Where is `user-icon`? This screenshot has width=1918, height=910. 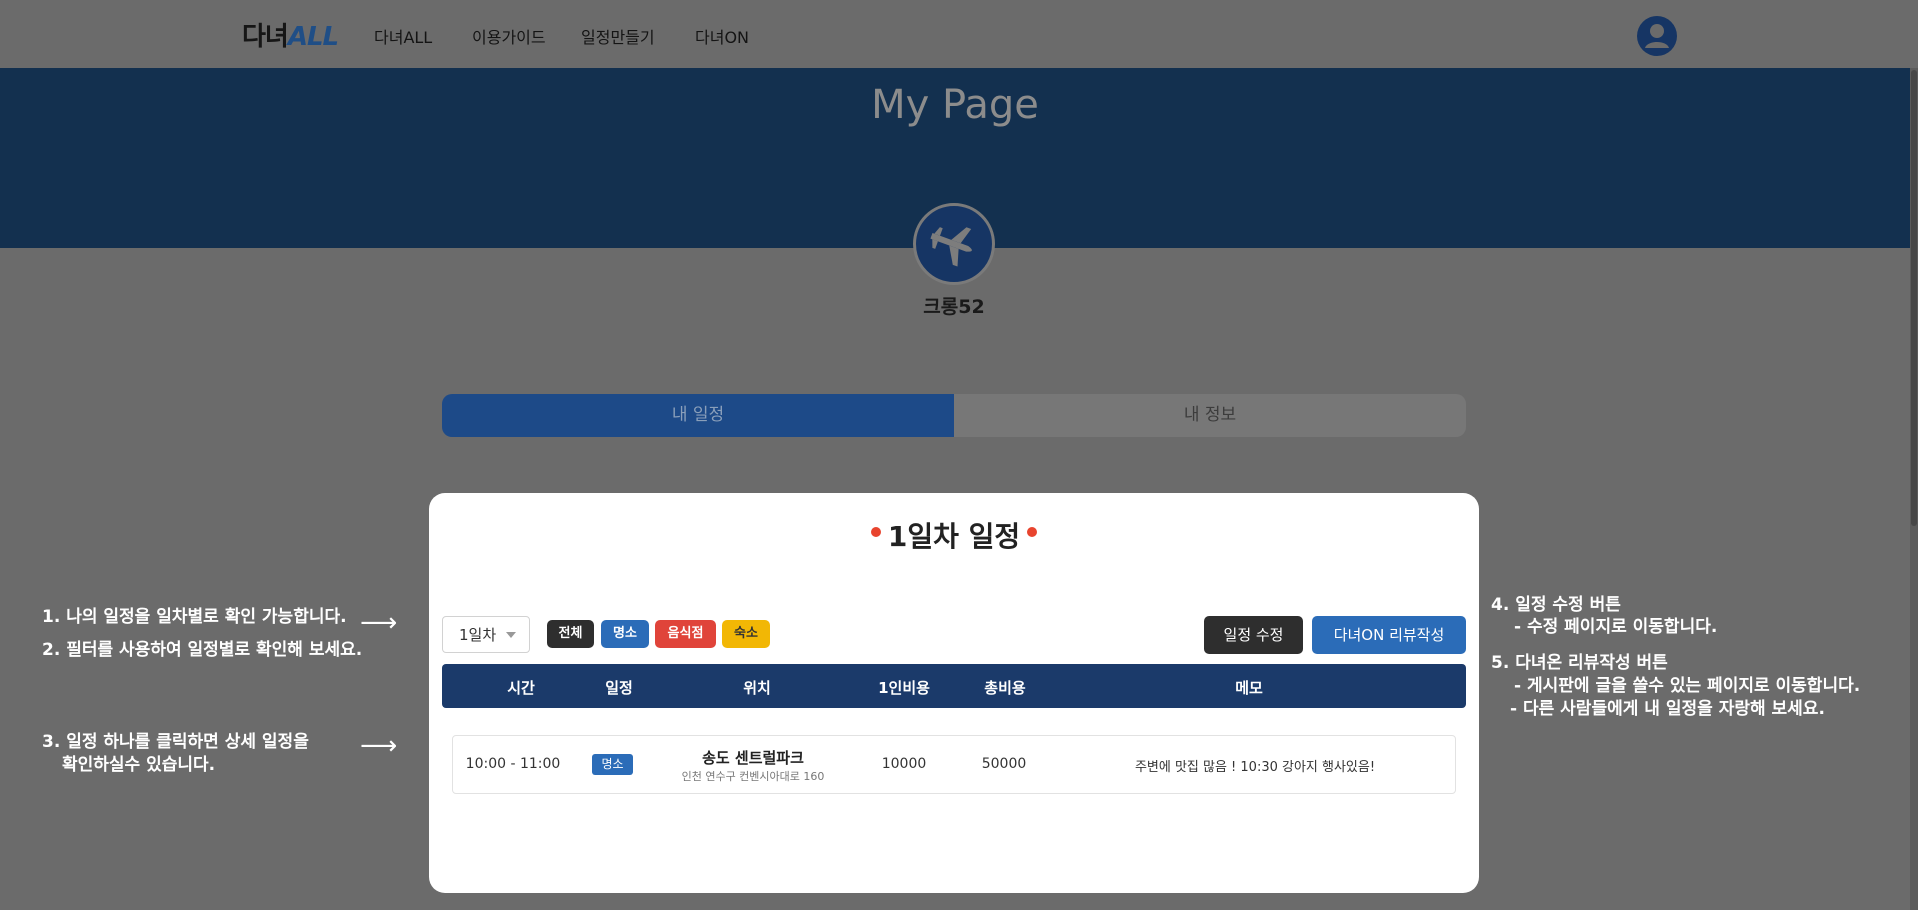 user-icon is located at coordinates (1657, 36).